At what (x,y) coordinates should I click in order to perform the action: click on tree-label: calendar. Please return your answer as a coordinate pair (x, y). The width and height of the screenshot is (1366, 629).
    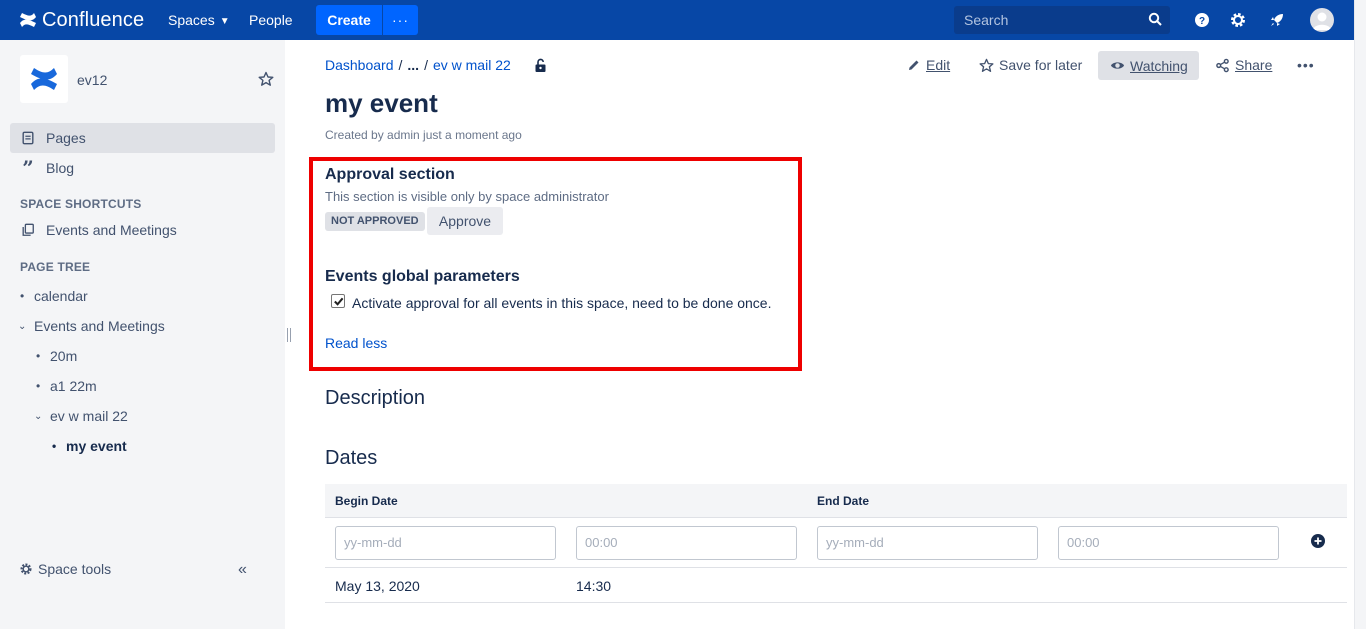
    Looking at the image, I should click on (61, 296).